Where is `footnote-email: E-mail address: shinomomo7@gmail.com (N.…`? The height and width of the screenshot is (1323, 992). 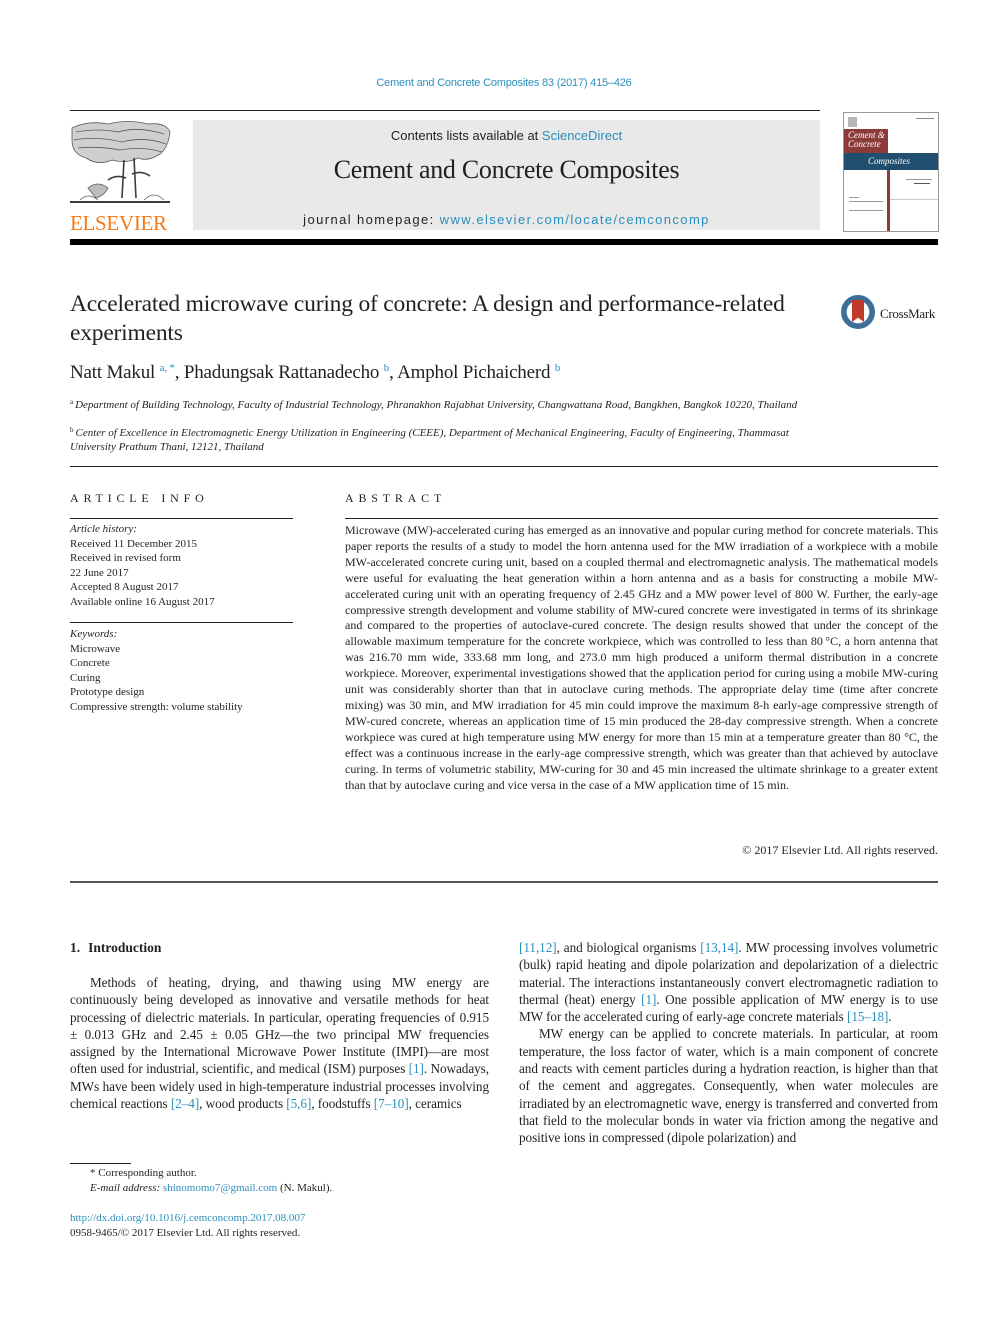
footnote-email: E-mail address: shinomomo7@gmail.com (N.… is located at coordinates (211, 1188).